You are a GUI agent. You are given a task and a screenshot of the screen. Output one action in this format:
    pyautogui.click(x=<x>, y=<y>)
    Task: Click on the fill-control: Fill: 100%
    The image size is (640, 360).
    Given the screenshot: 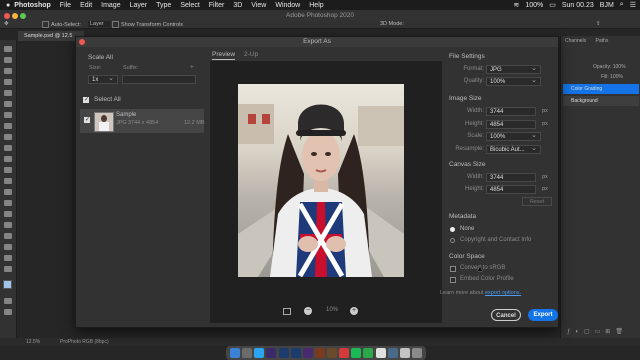 What is the action you would take?
    pyautogui.click(x=612, y=77)
    